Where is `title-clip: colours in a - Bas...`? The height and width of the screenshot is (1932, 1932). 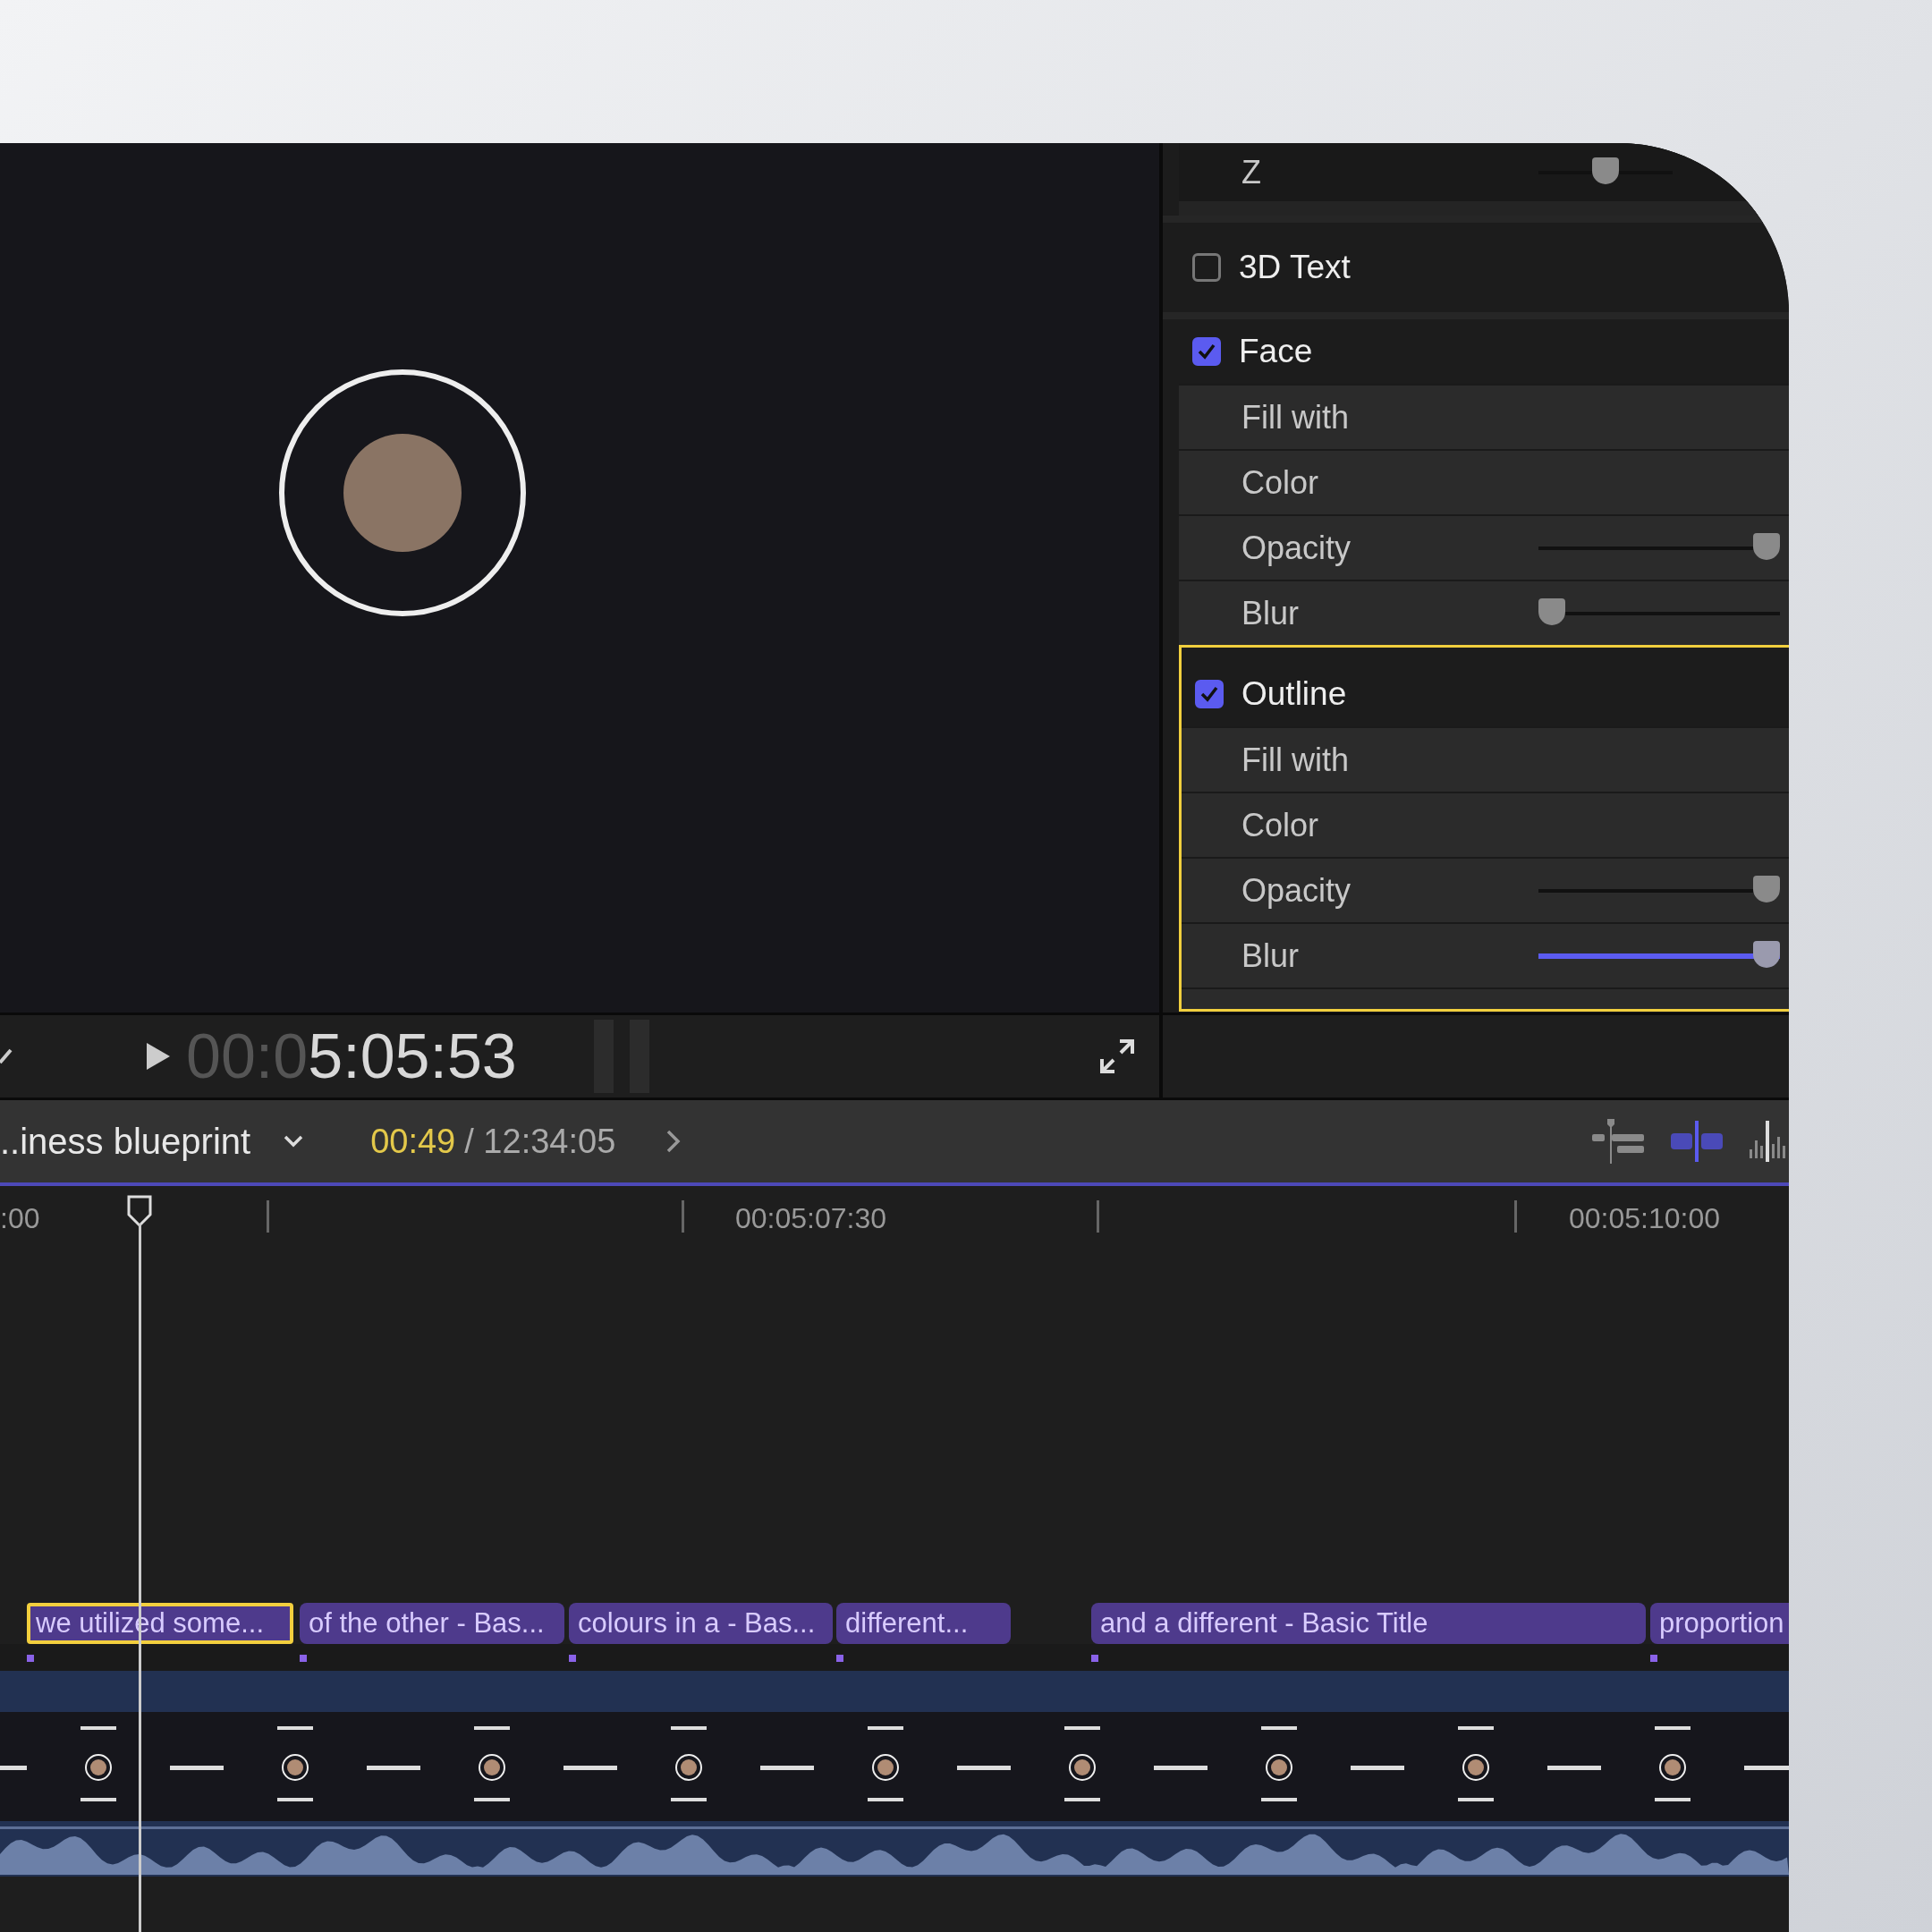
title-clip: colours in a - Bas... is located at coordinates (701, 1623).